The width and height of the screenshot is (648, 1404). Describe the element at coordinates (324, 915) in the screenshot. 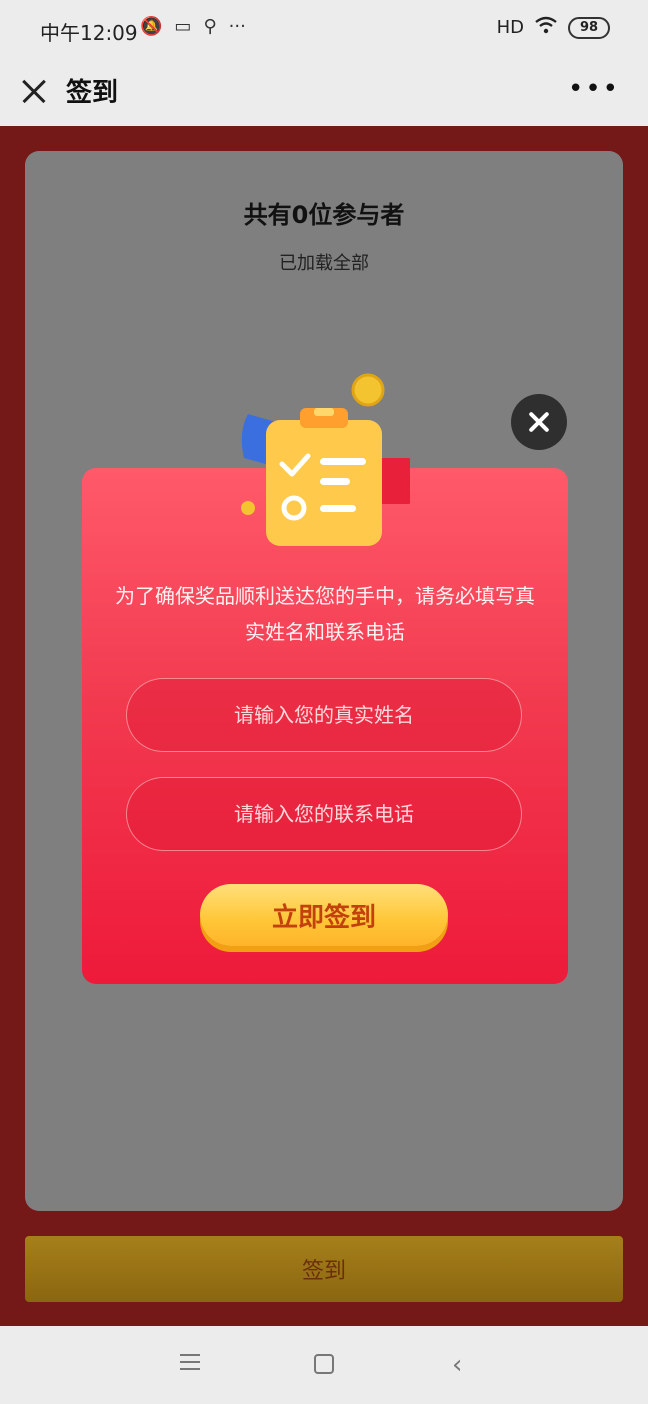

I see `submit-sign-in-button: 立即签到` at that location.